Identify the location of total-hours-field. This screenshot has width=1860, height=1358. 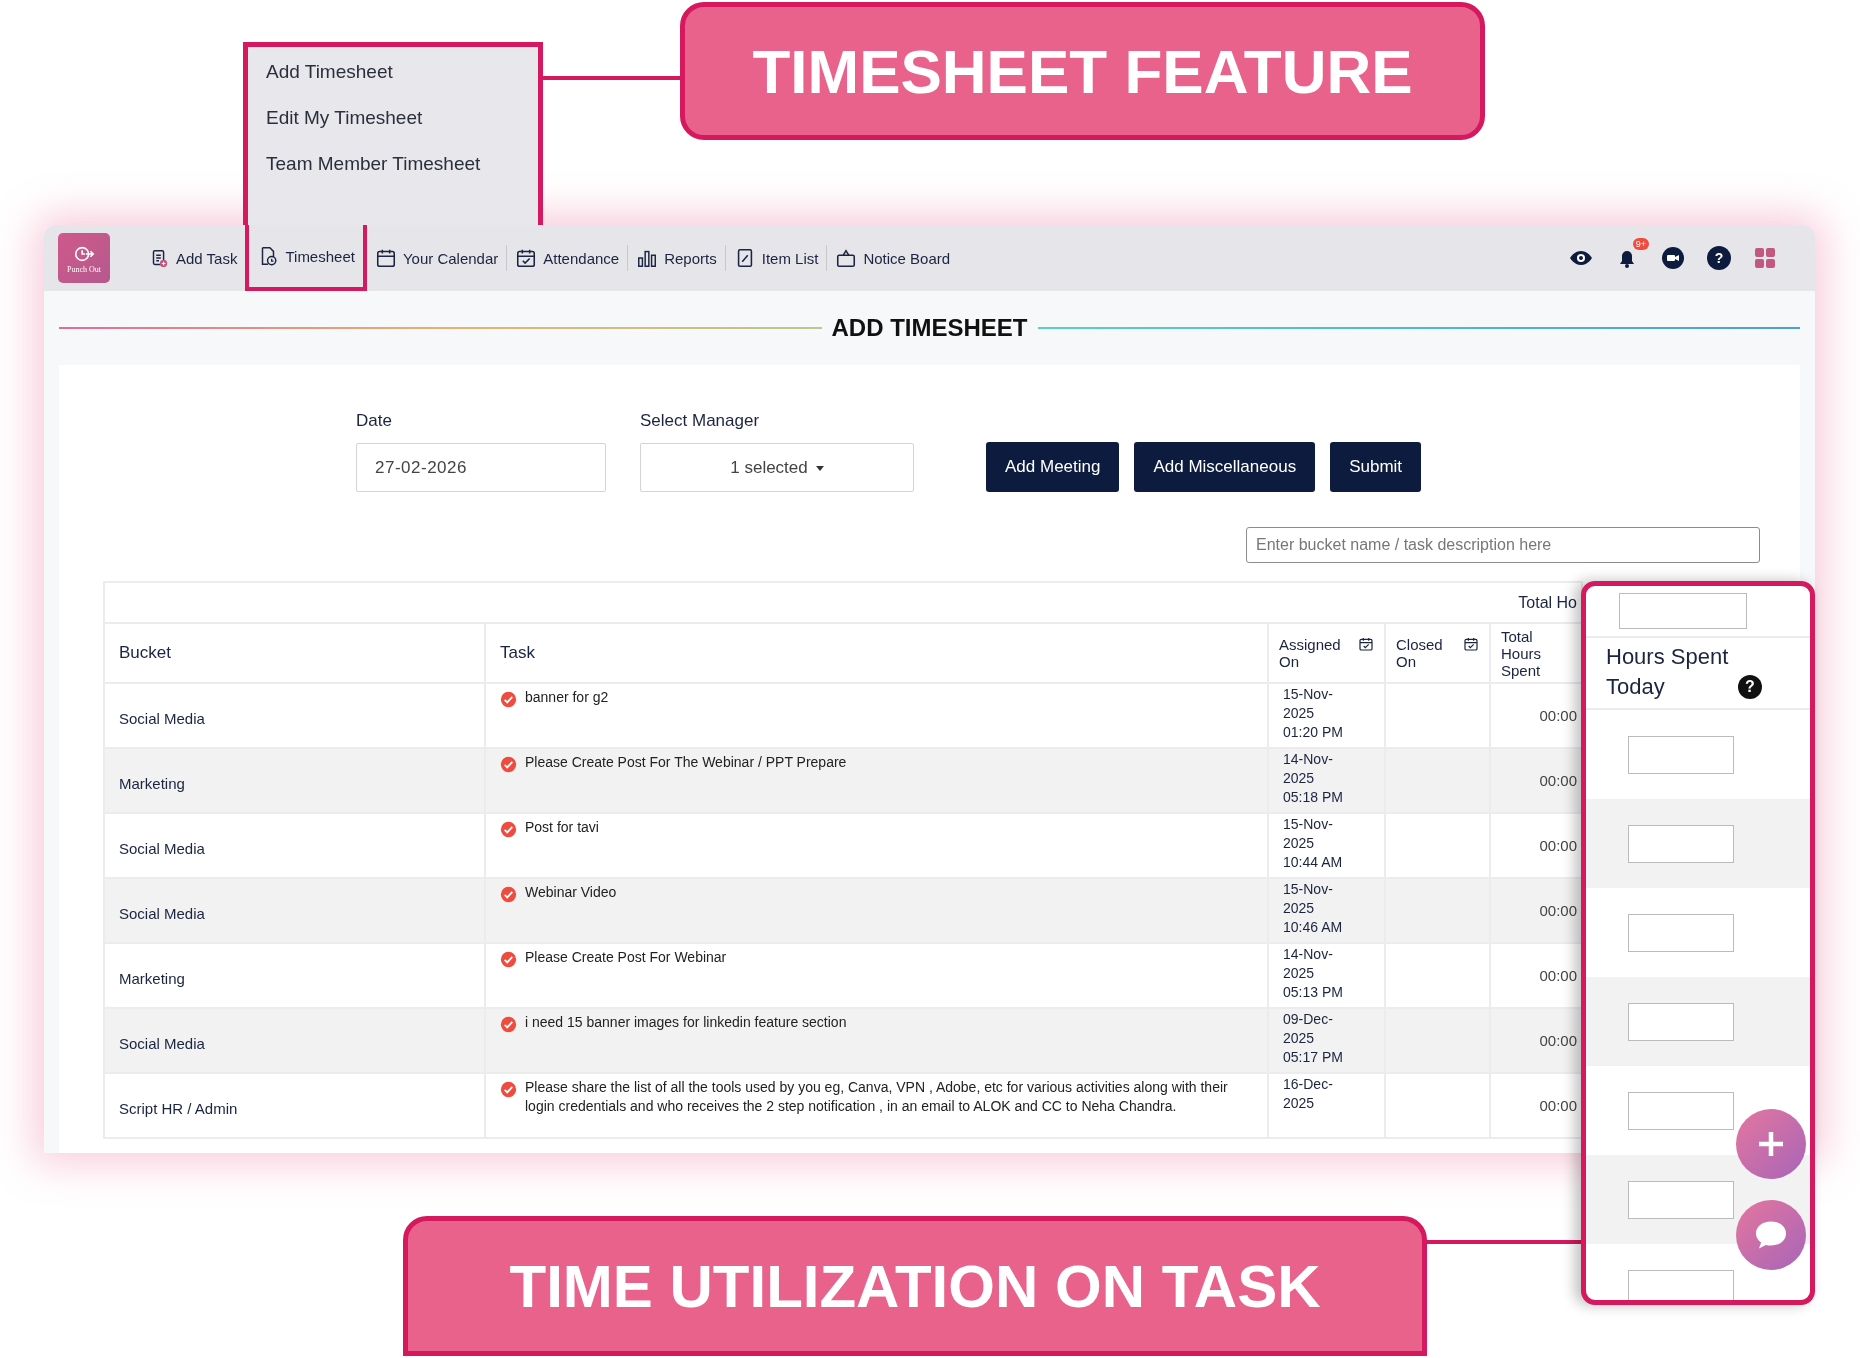
(1683, 611).